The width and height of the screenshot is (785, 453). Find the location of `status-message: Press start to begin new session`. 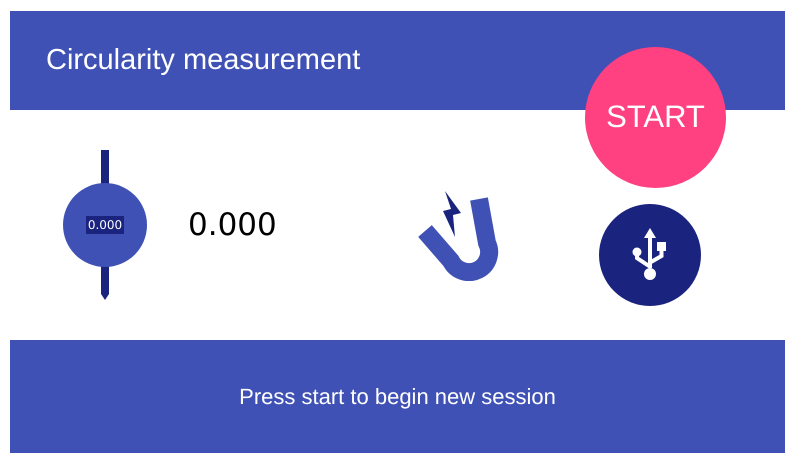

status-message: Press start to begin new session is located at coordinates (397, 397).